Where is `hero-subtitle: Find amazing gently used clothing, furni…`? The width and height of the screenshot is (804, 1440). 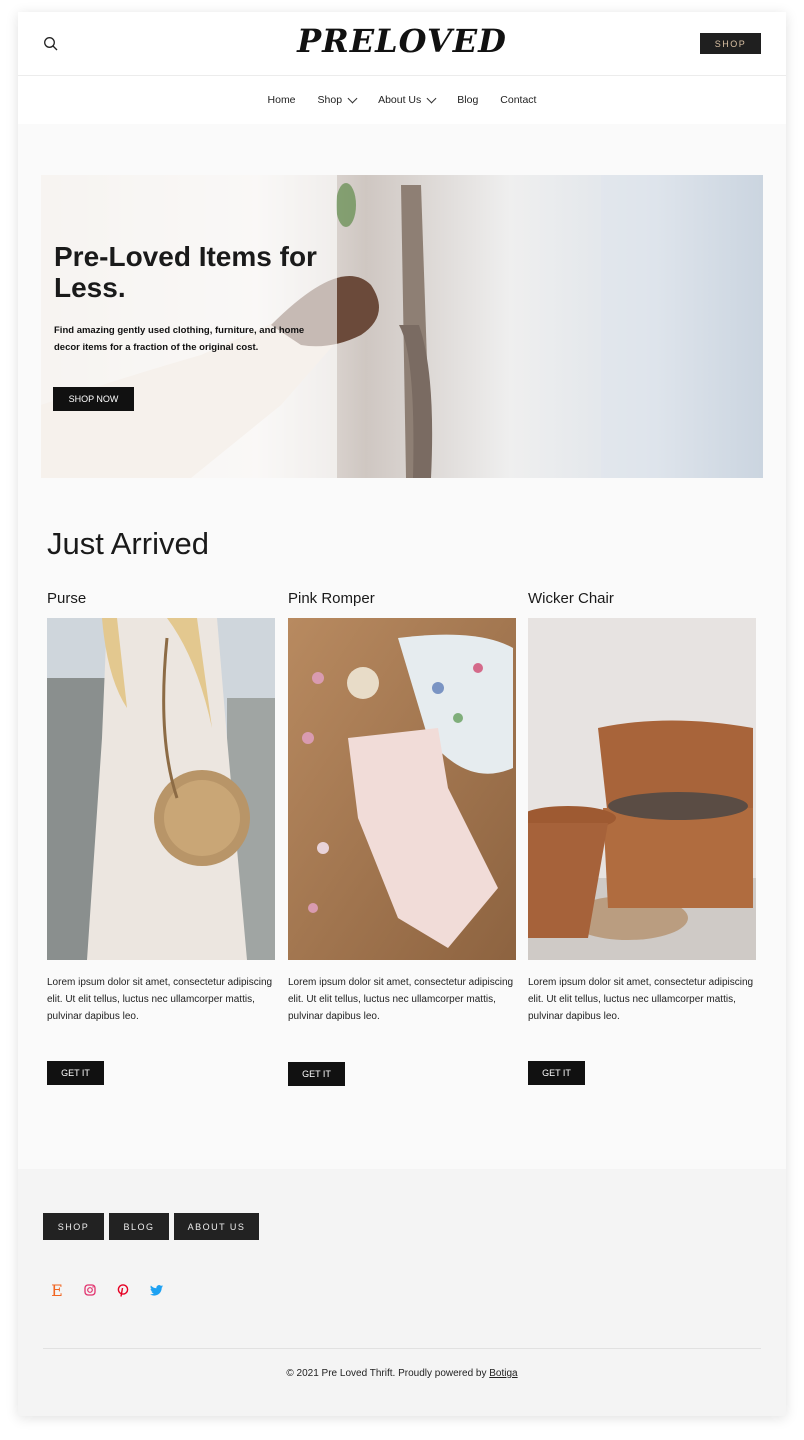 hero-subtitle: Find amazing gently used clothing, furni… is located at coordinates (179, 339).